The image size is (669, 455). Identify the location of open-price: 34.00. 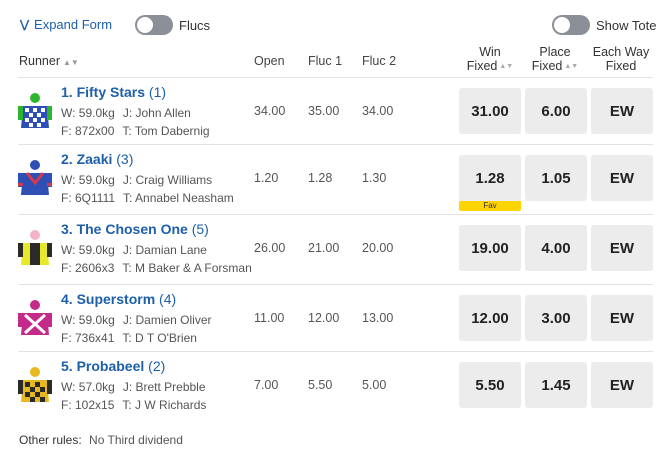
(270, 111).